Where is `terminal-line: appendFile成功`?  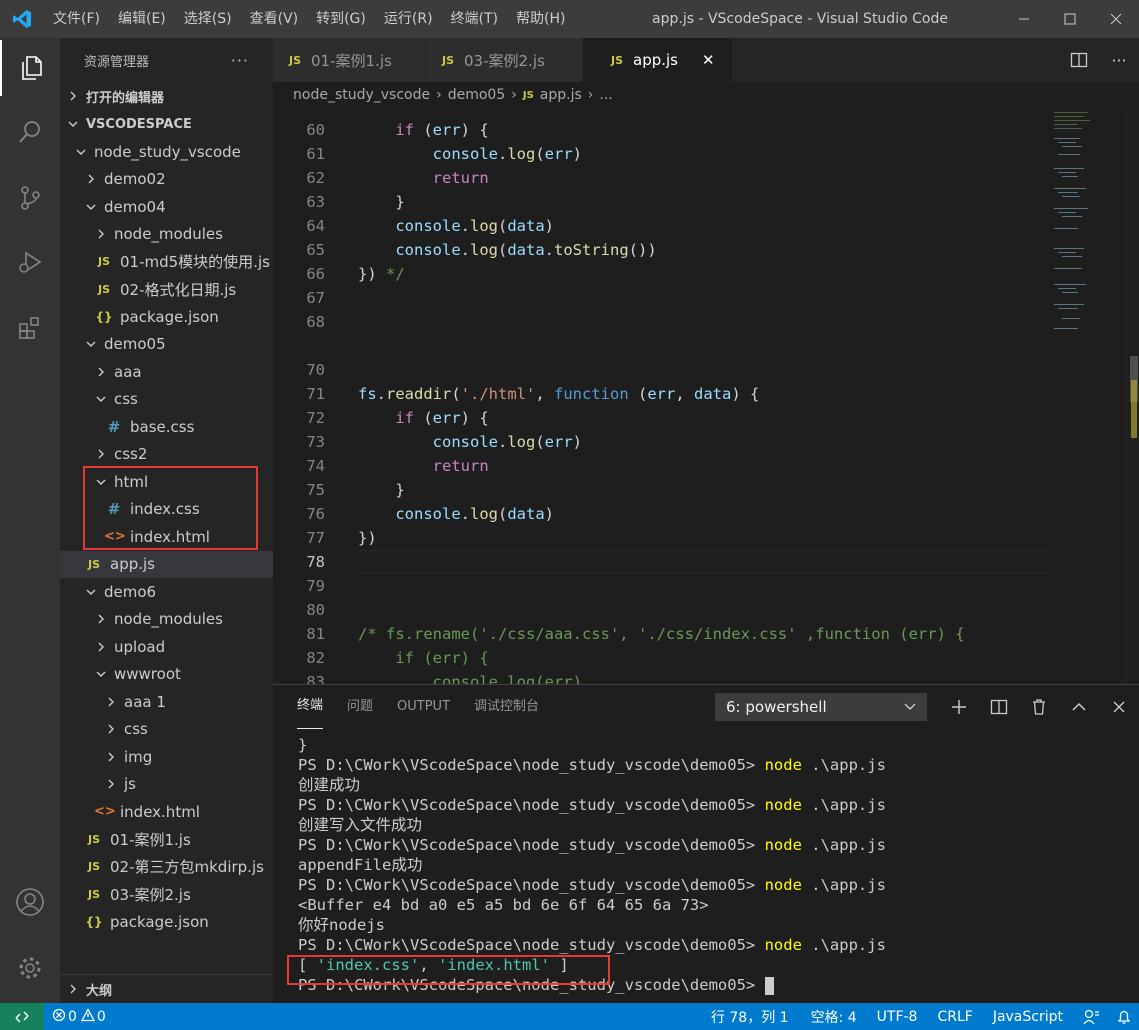 terminal-line: appendFile成功 is located at coordinates (592, 865).